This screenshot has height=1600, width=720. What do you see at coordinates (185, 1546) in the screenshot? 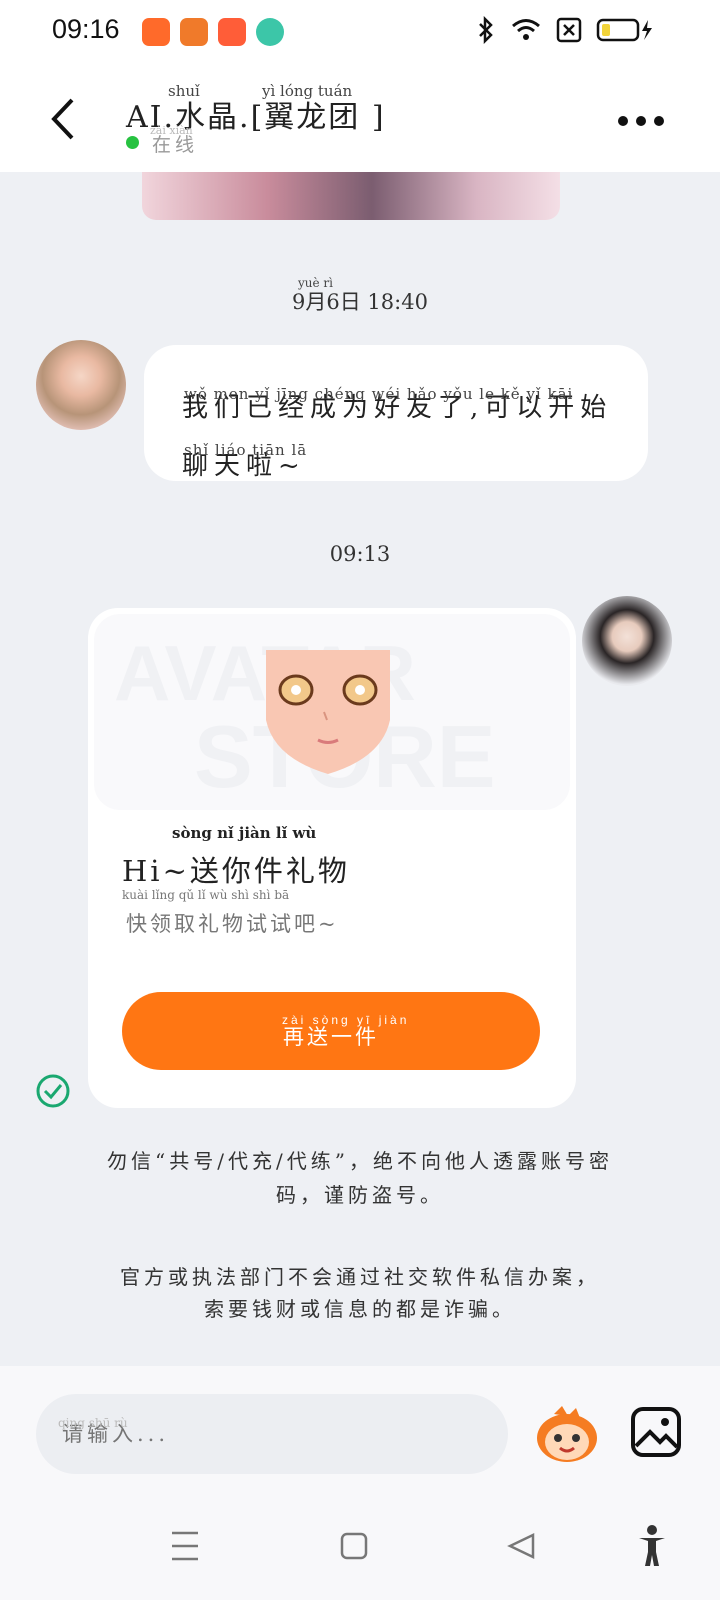
I see `menu-nav-icon` at bounding box center [185, 1546].